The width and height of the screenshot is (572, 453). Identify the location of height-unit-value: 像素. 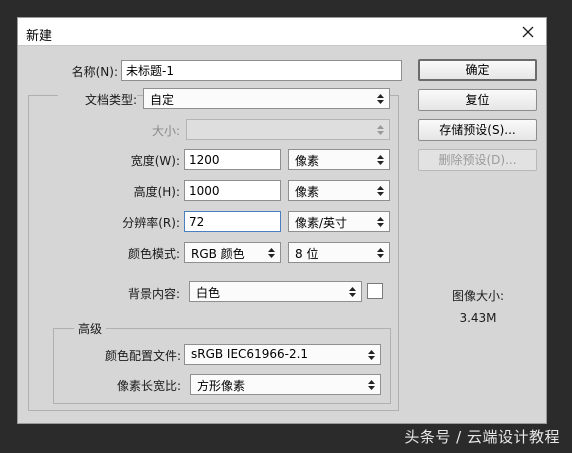
(307, 192).